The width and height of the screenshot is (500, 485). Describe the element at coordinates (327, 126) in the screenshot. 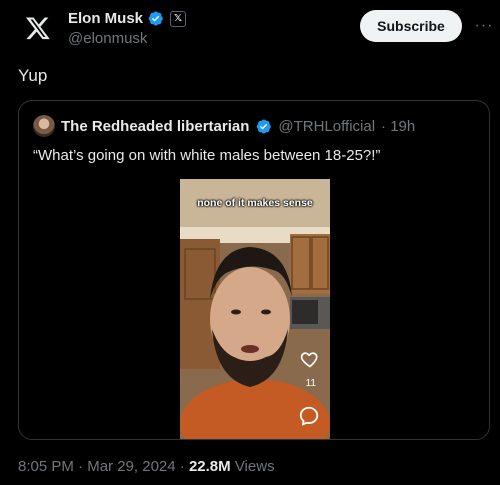

I see `quote-author-handle: @TRHLofficial` at that location.